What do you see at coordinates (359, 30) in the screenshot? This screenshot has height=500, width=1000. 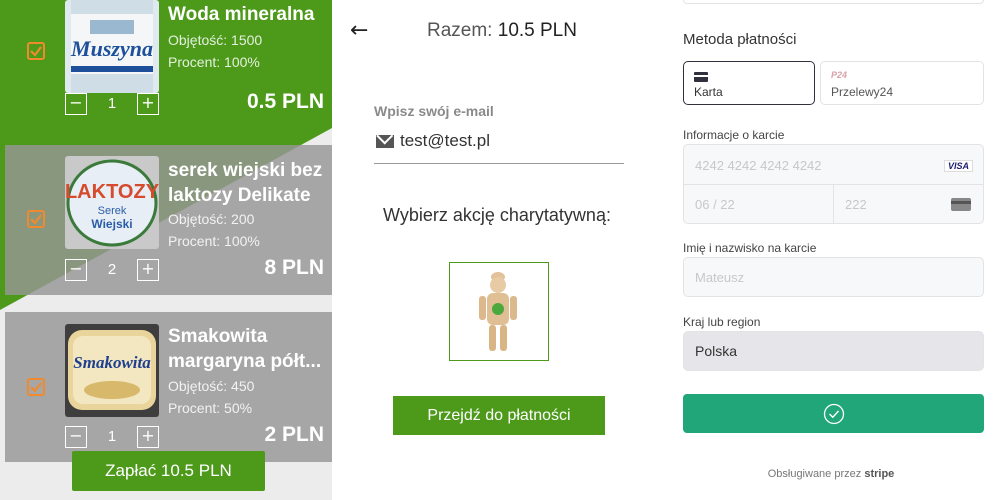 I see `back-arrow-icon: ←` at bounding box center [359, 30].